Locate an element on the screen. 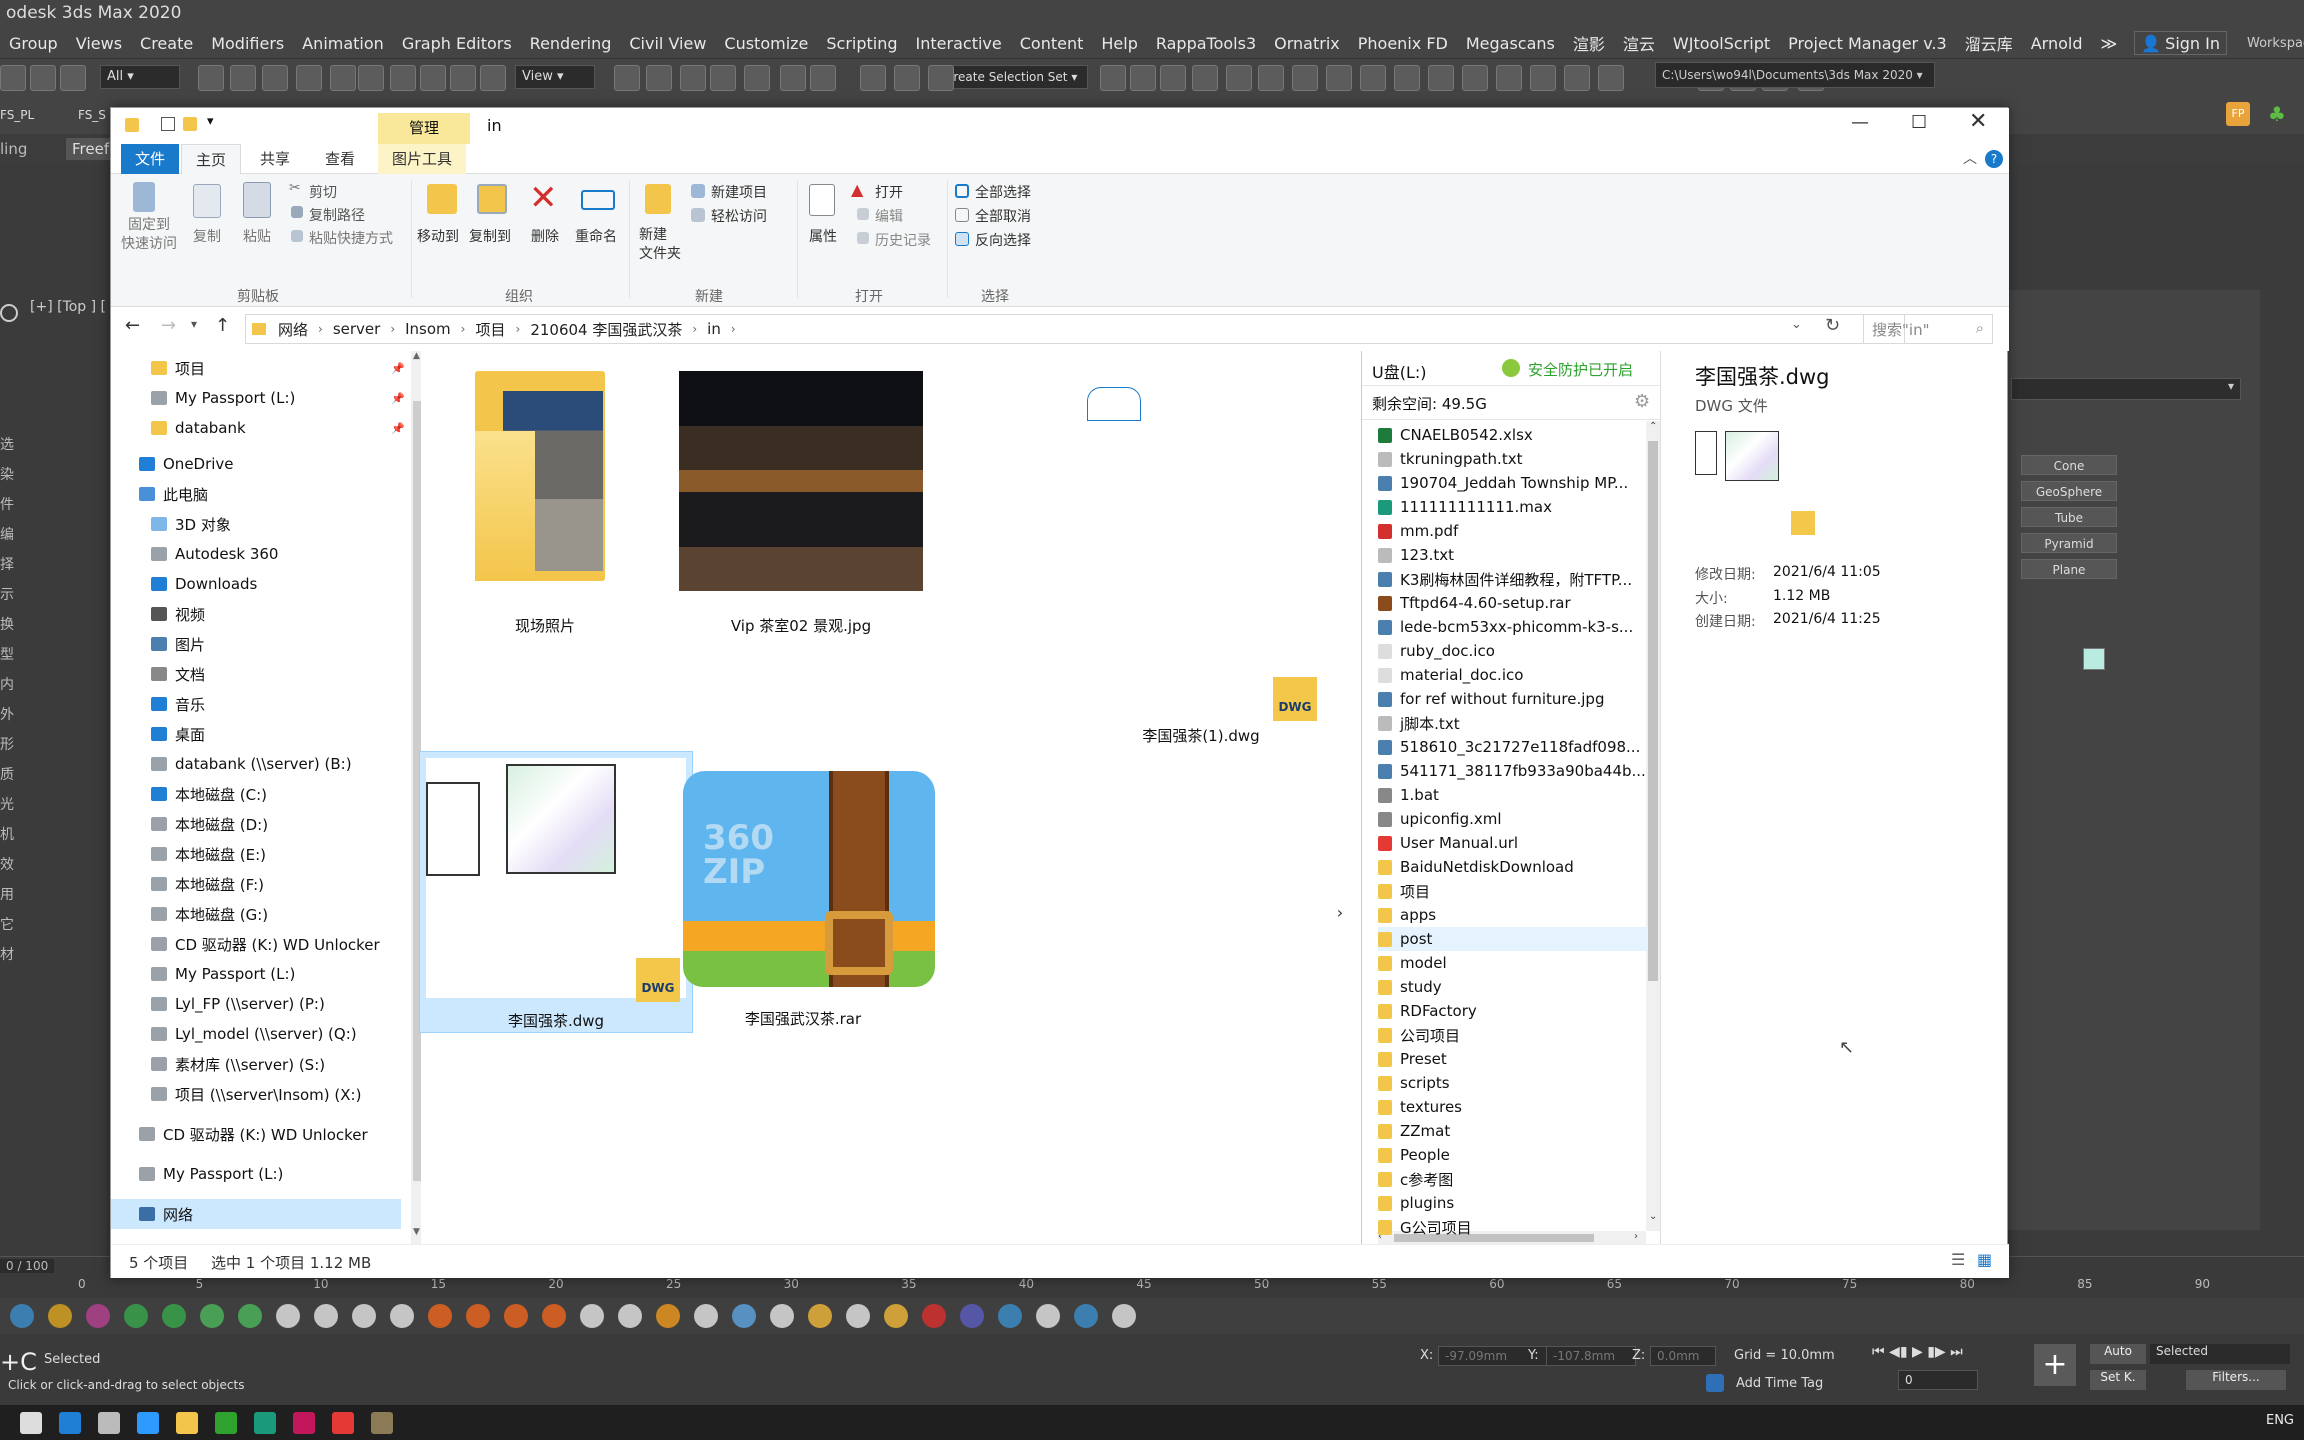 This screenshot has height=1440, width=2304. nav-item: 此电脑 is located at coordinates (256, 494).